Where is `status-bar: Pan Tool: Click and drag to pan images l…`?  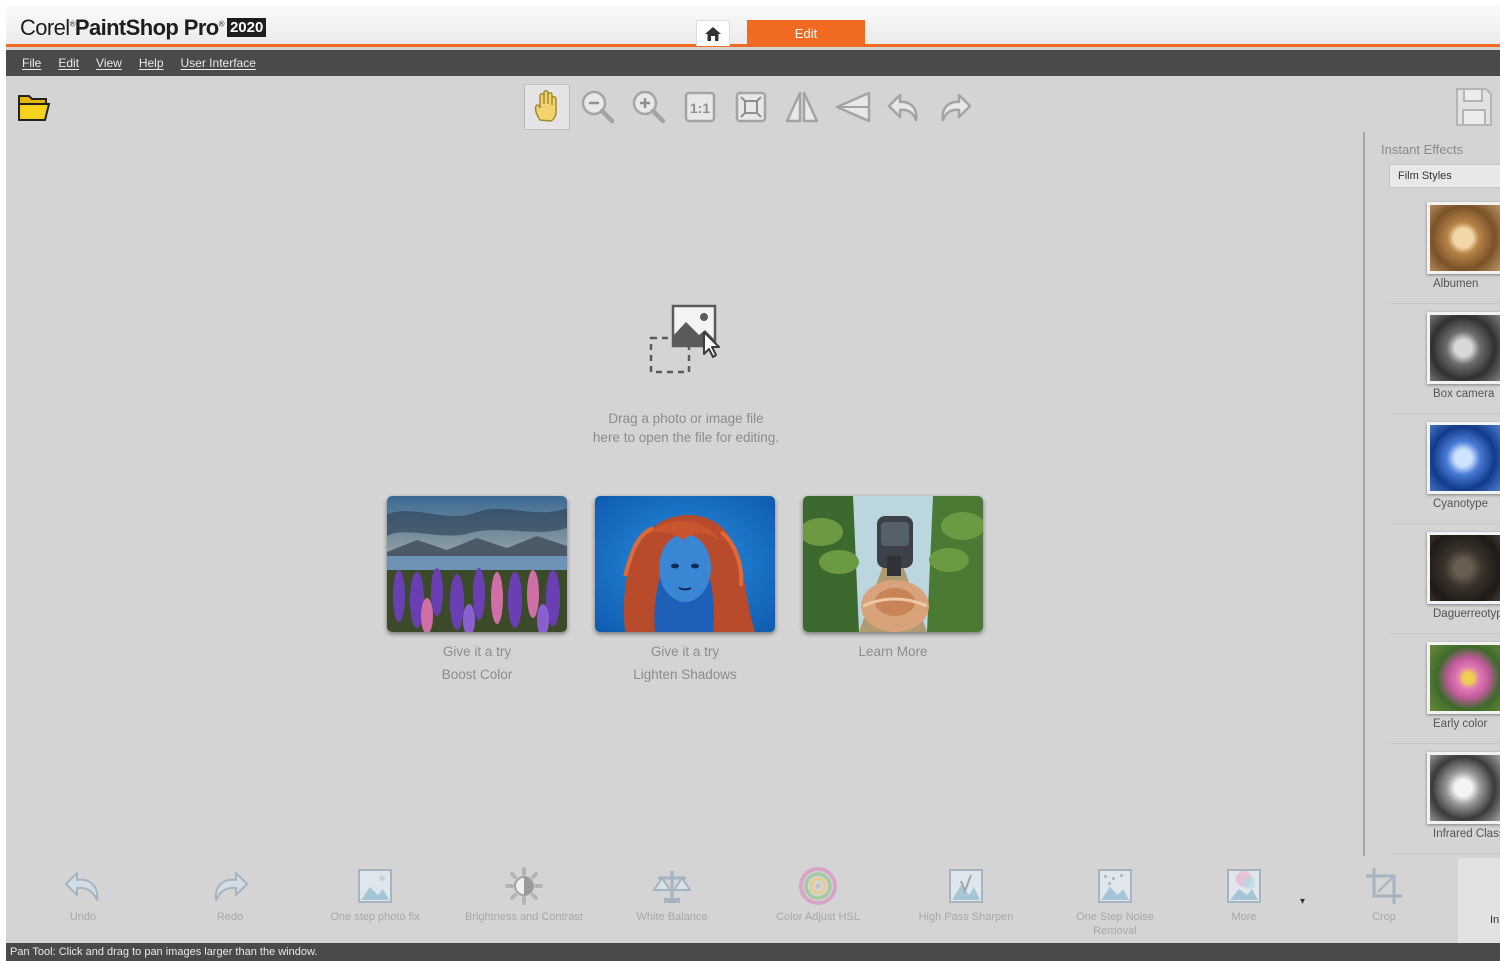 status-bar: Pan Tool: Click and drag to pan images l… is located at coordinates (753, 952).